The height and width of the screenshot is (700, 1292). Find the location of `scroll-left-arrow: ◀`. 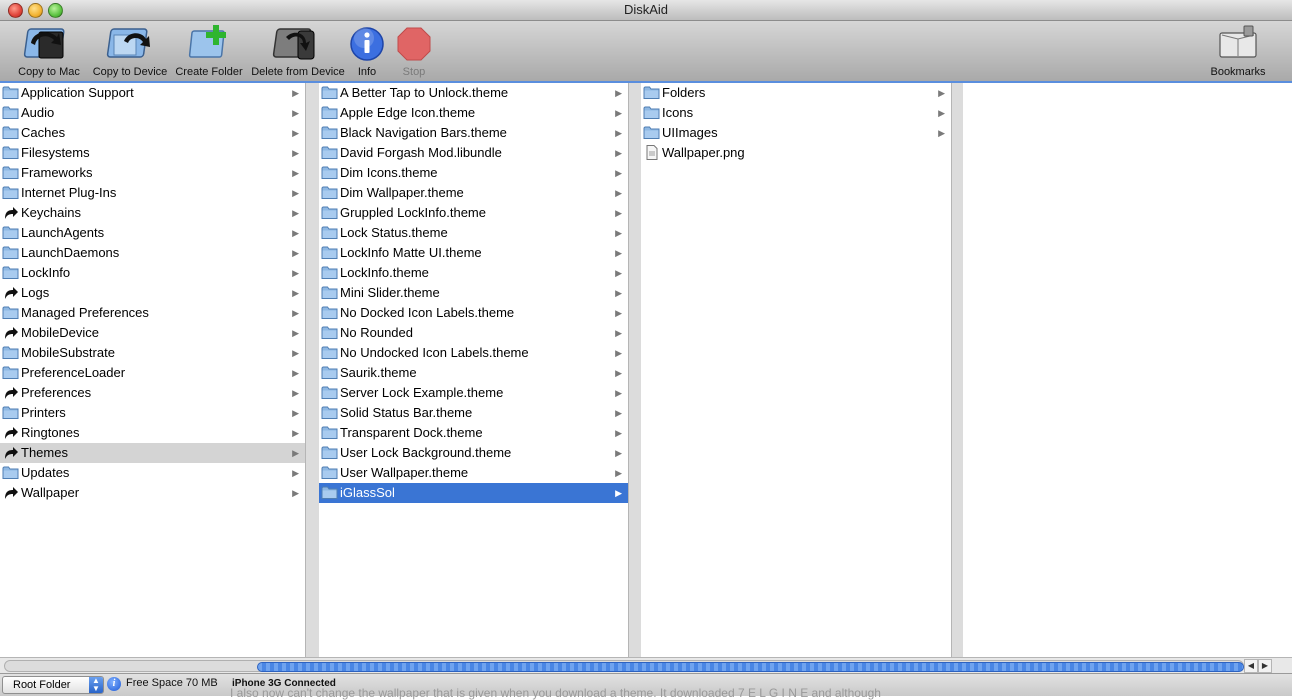

scroll-left-arrow: ◀ is located at coordinates (1251, 666).